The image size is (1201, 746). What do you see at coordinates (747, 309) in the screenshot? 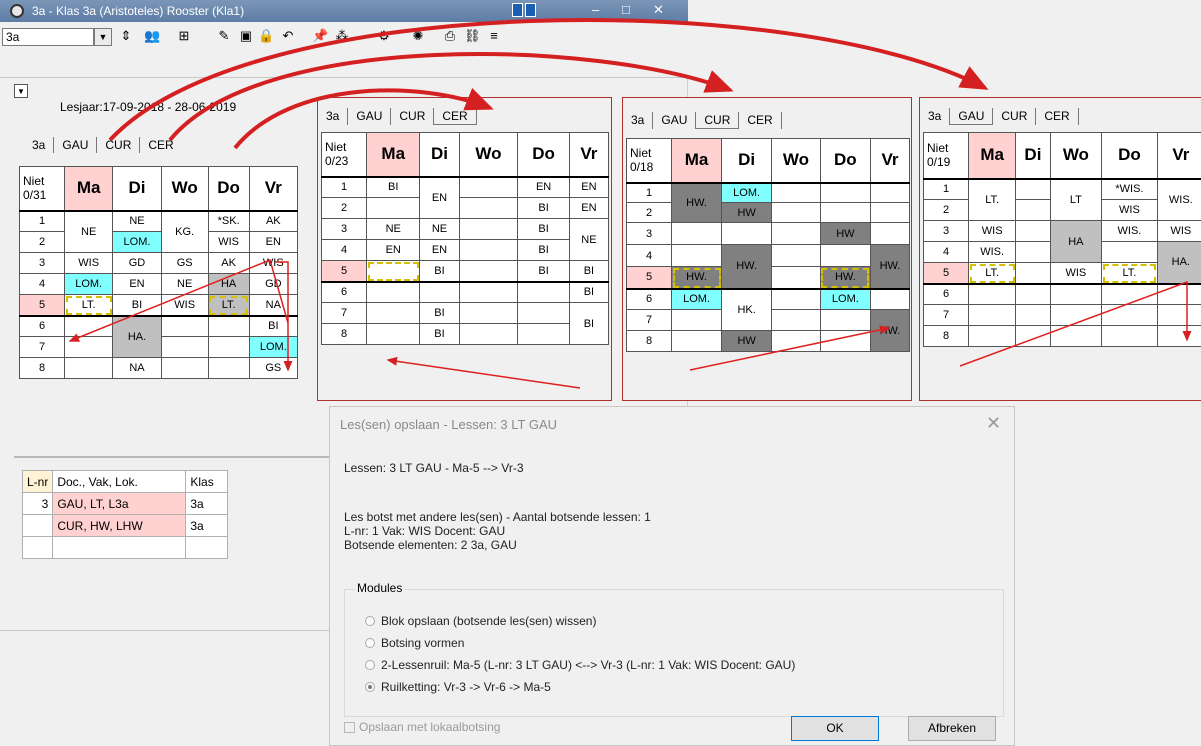
I see `lesson-cell: HK.` at bounding box center [747, 309].